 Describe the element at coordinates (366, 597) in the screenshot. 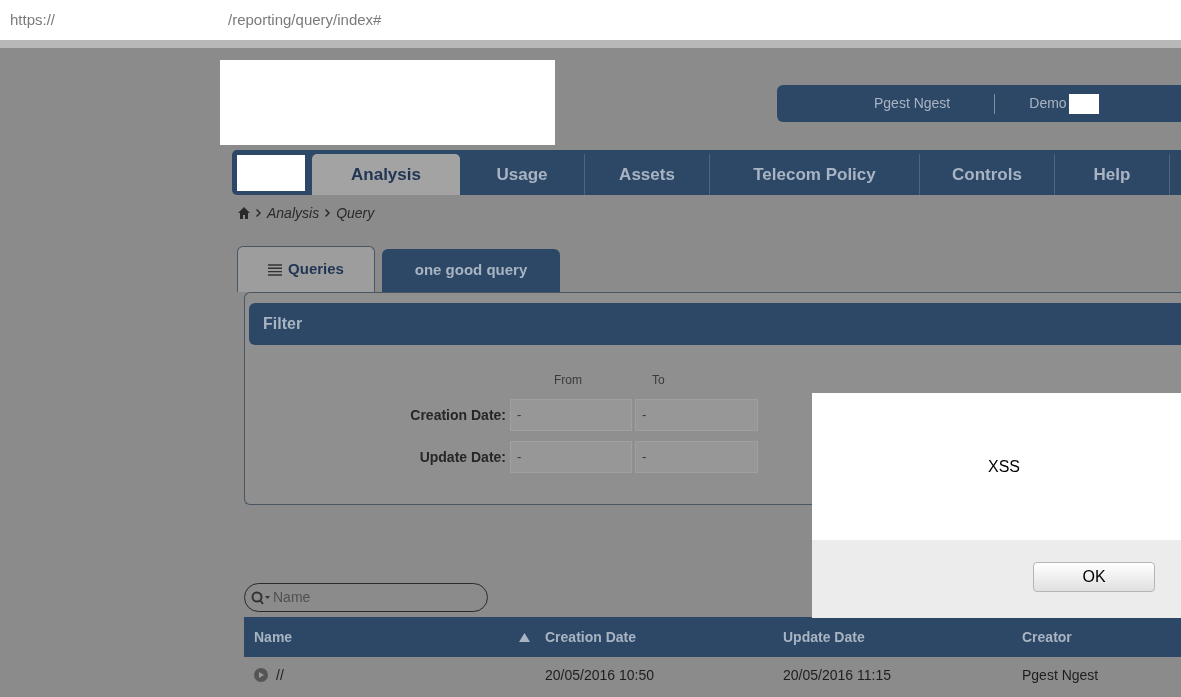

I see `search-field: Name` at that location.